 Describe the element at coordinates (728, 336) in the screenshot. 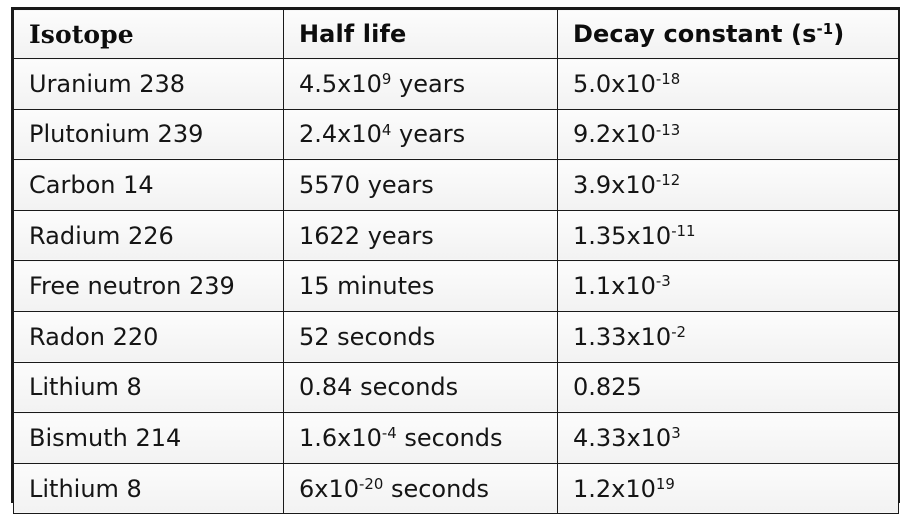

I see `cell-decay-constant: 1.33x10-2` at that location.